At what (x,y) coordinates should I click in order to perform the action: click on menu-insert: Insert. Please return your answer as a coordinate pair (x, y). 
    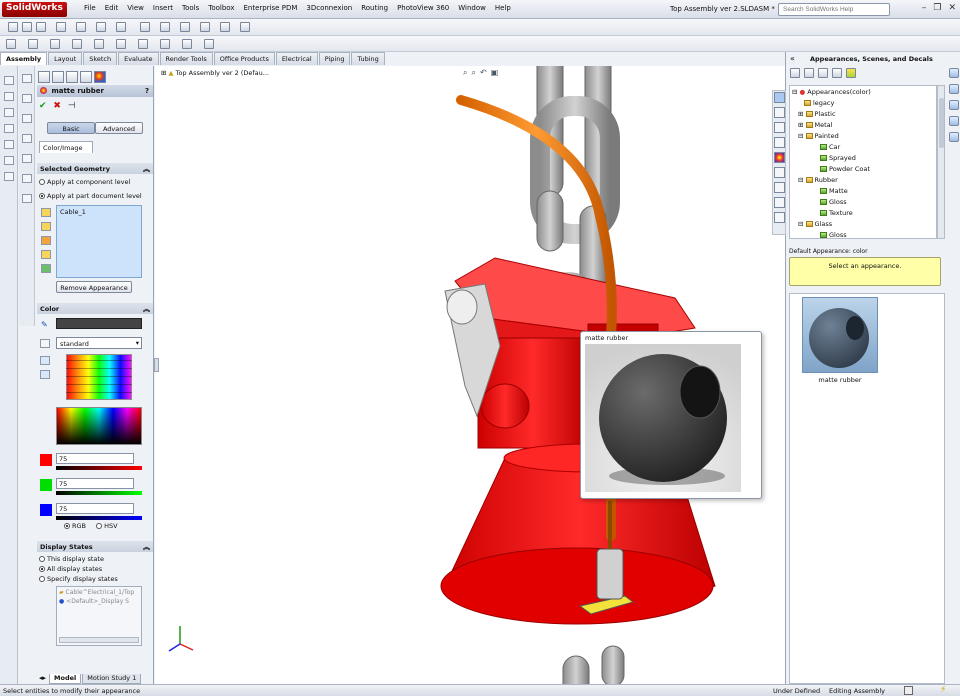
    Looking at the image, I should click on (163, 8).